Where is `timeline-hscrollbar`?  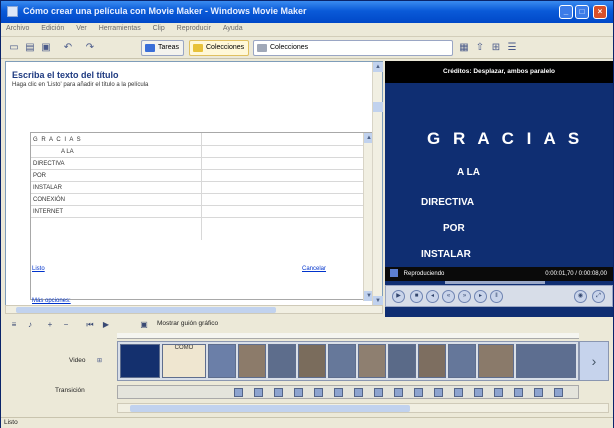
timeline-hscrollbar is located at coordinates (363, 408).